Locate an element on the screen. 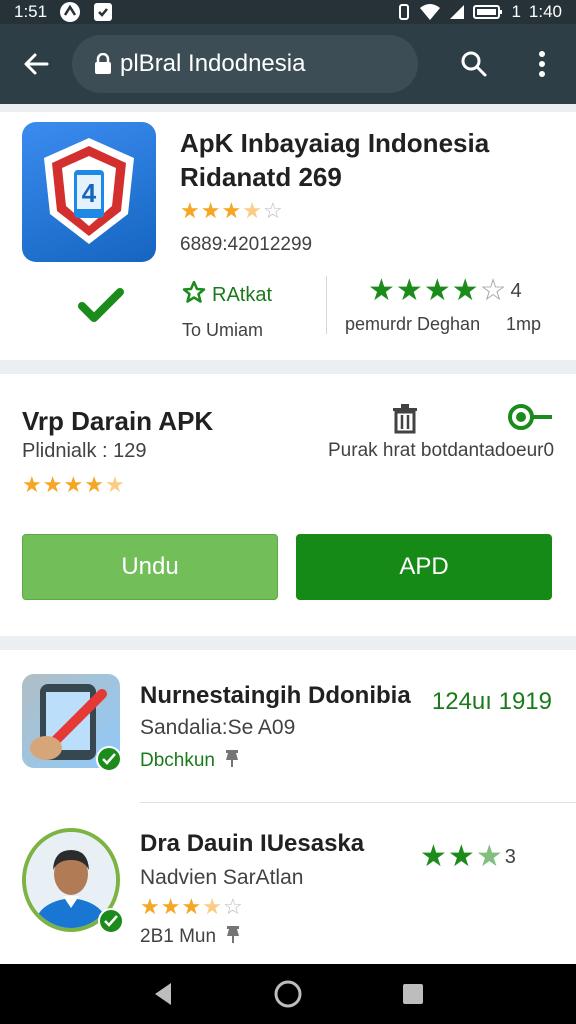 The height and width of the screenshot is (1024, 576). list-item-right-rating: ★ ★ ★ 3 is located at coordinates (468, 857).